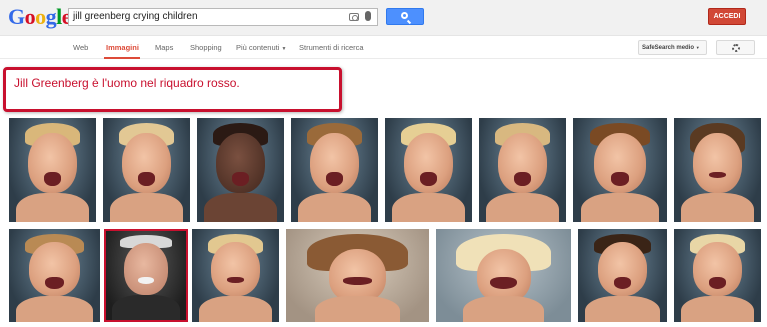 The width and height of the screenshot is (767, 327). I want to click on tab-shopping: Shopping, so click(206, 47).